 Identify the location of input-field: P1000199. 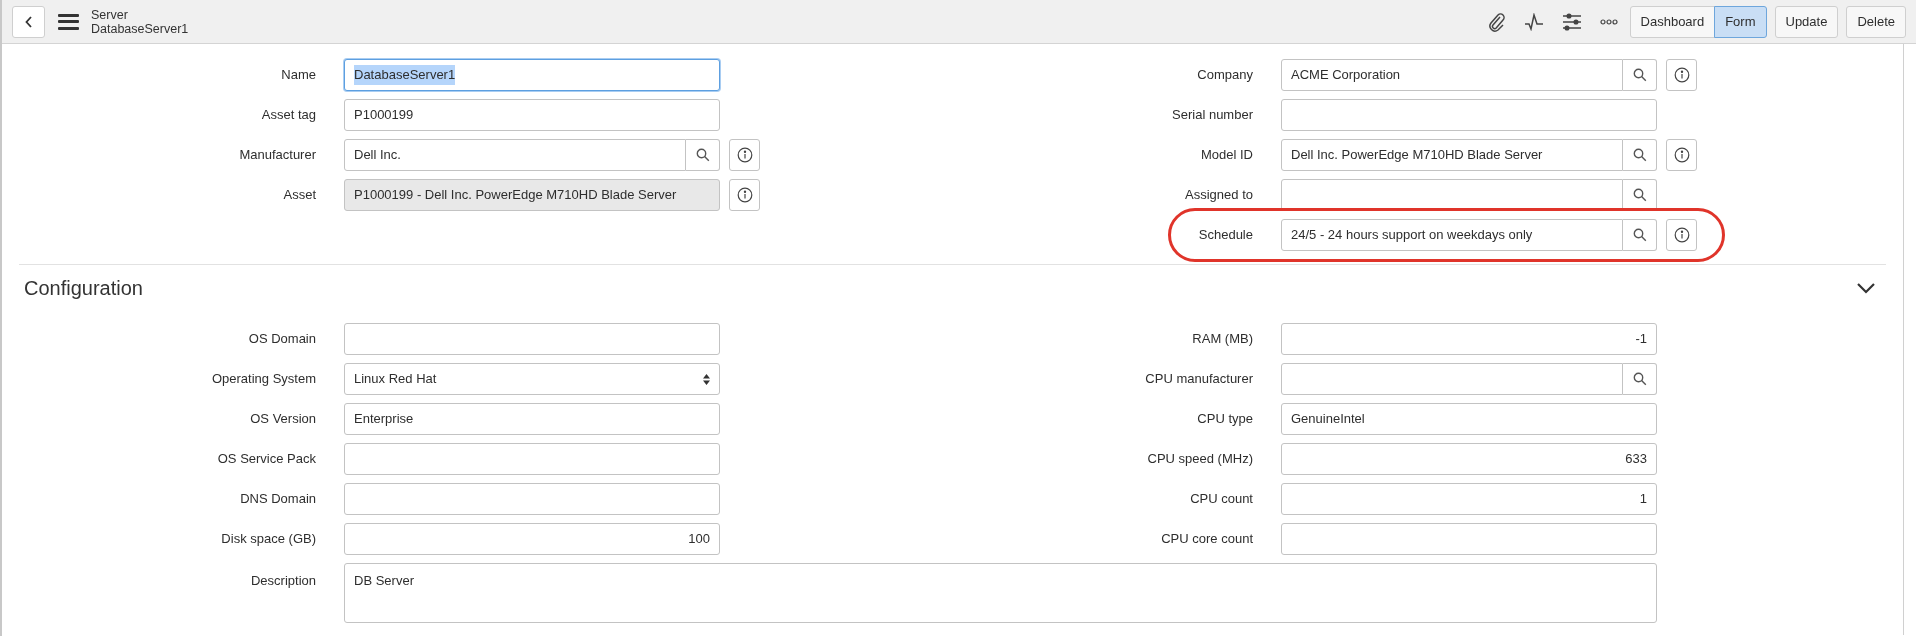
(532, 115).